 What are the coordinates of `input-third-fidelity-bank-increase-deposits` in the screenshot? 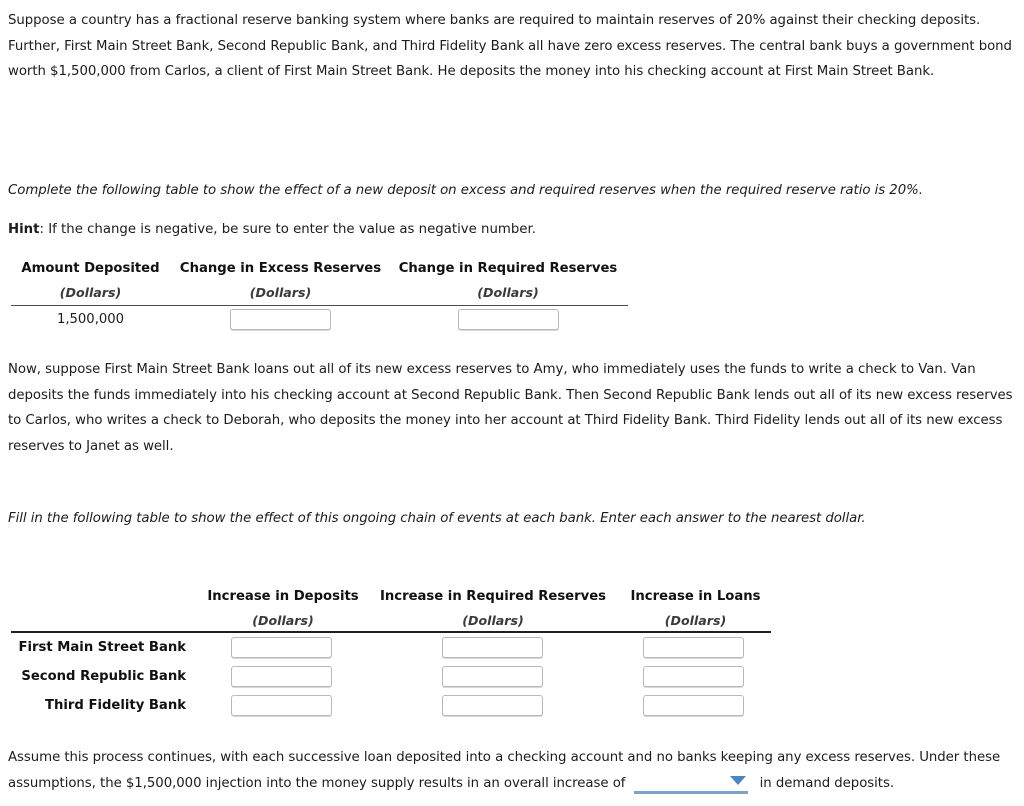 It's located at (281, 705).